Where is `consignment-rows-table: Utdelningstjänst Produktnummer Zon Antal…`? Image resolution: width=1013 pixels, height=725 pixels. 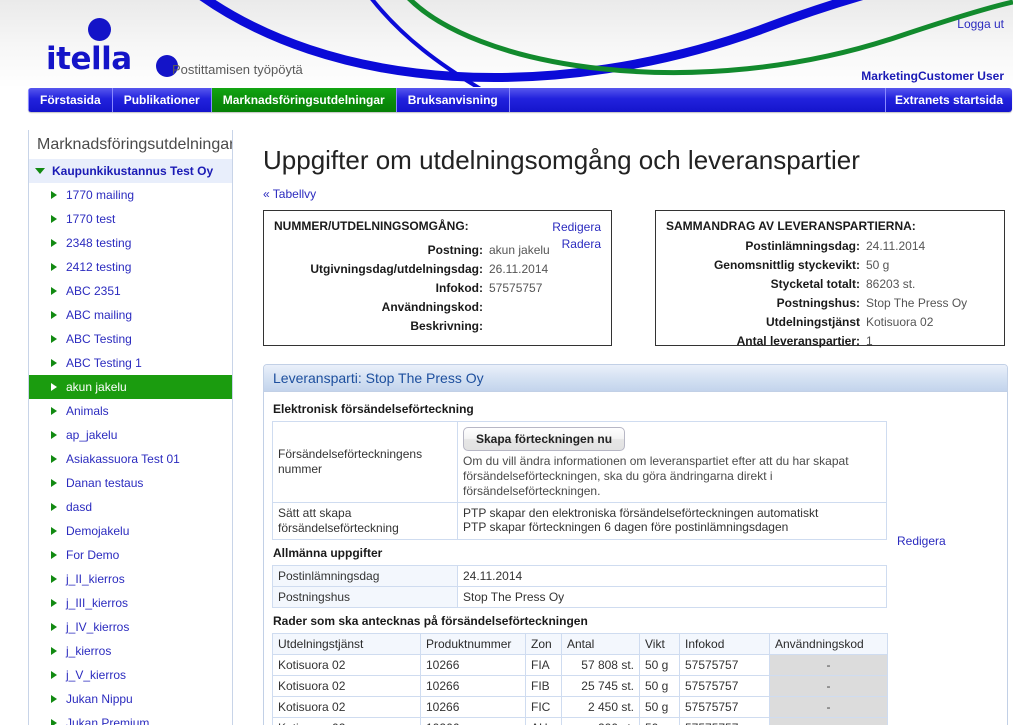
consignment-rows-table: Utdelningstjänst Produktnummer Zon Antal… is located at coordinates (580, 679).